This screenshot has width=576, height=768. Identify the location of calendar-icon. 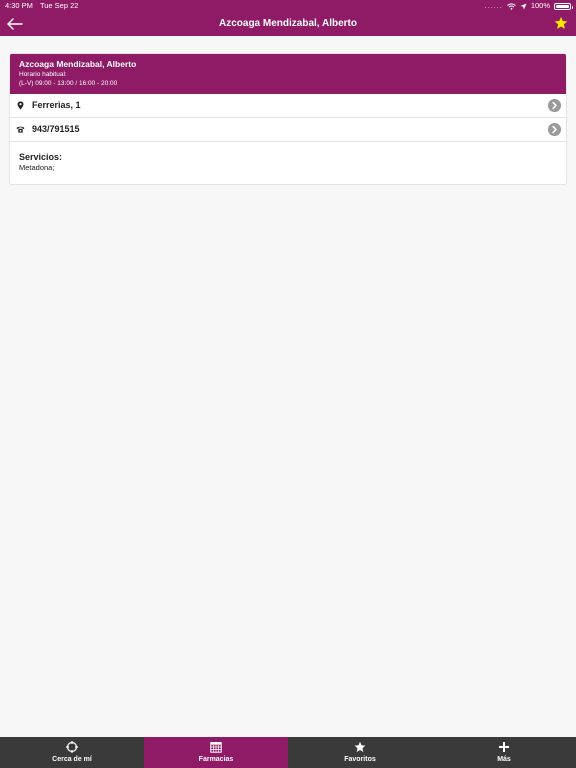
(216, 747).